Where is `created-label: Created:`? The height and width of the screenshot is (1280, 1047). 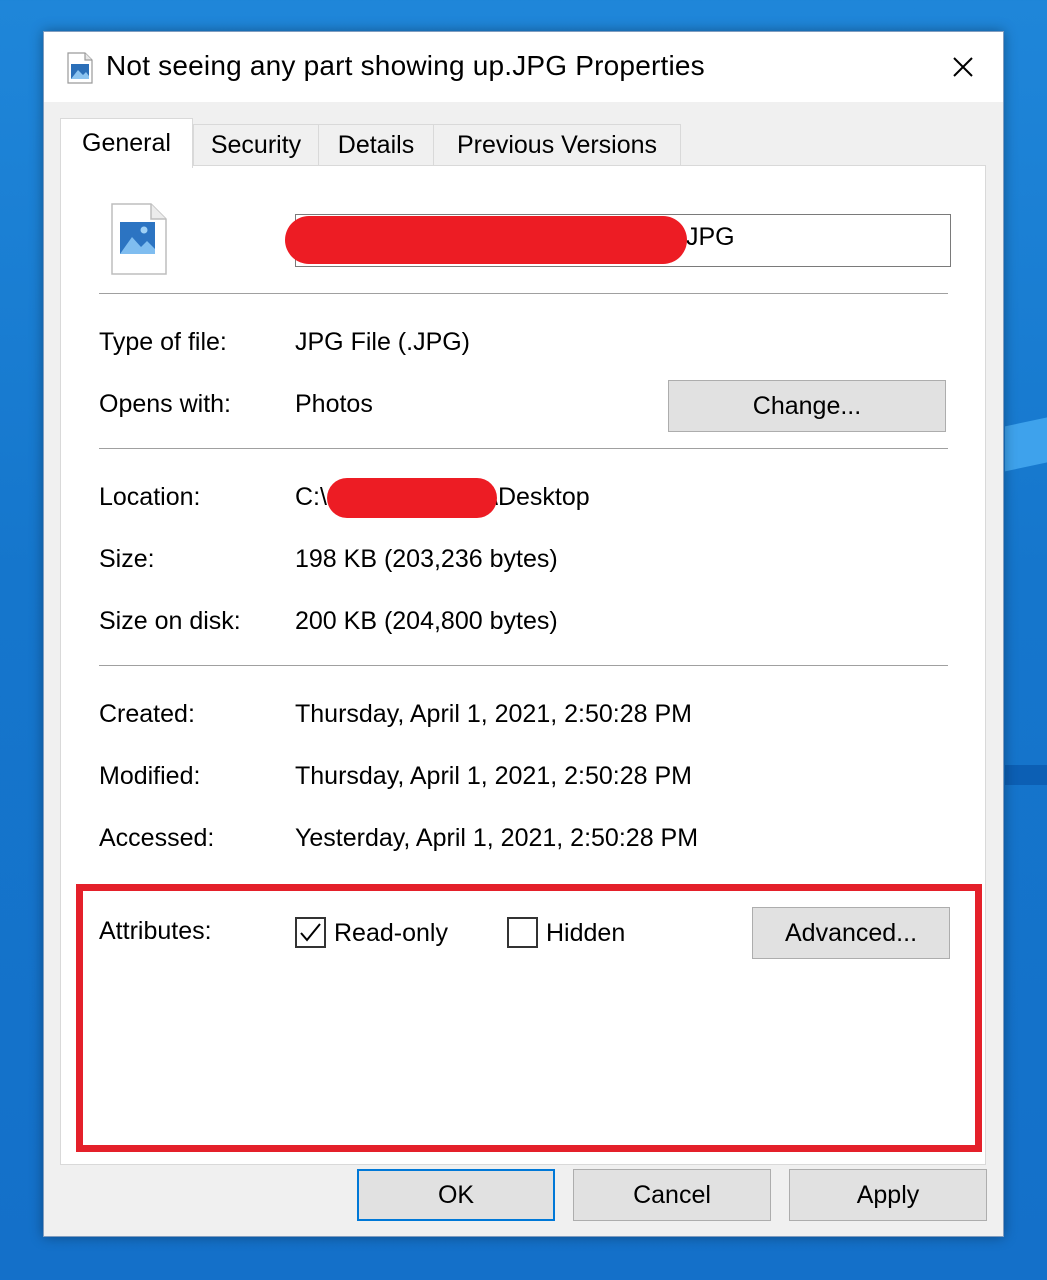 created-label: Created: is located at coordinates (147, 714).